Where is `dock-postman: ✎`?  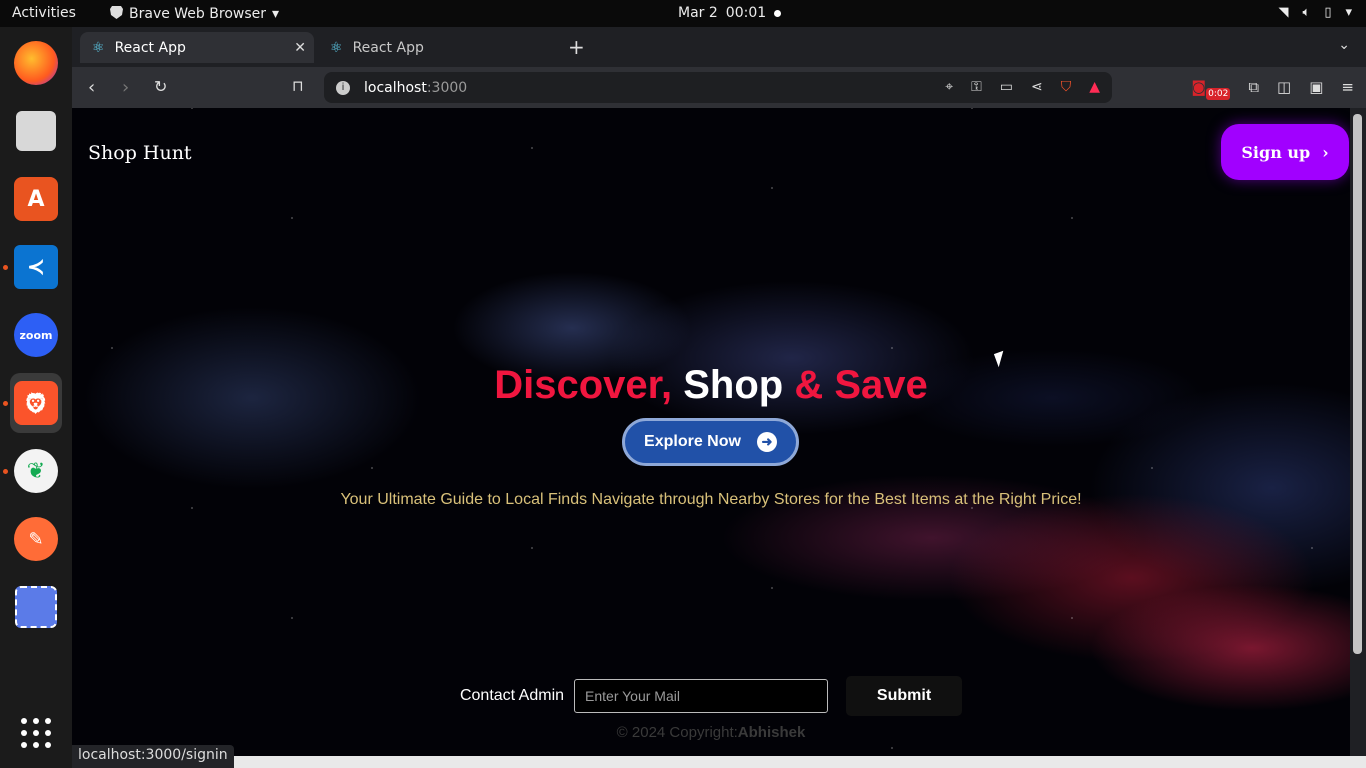
dock-postman: ✎ is located at coordinates (36, 539).